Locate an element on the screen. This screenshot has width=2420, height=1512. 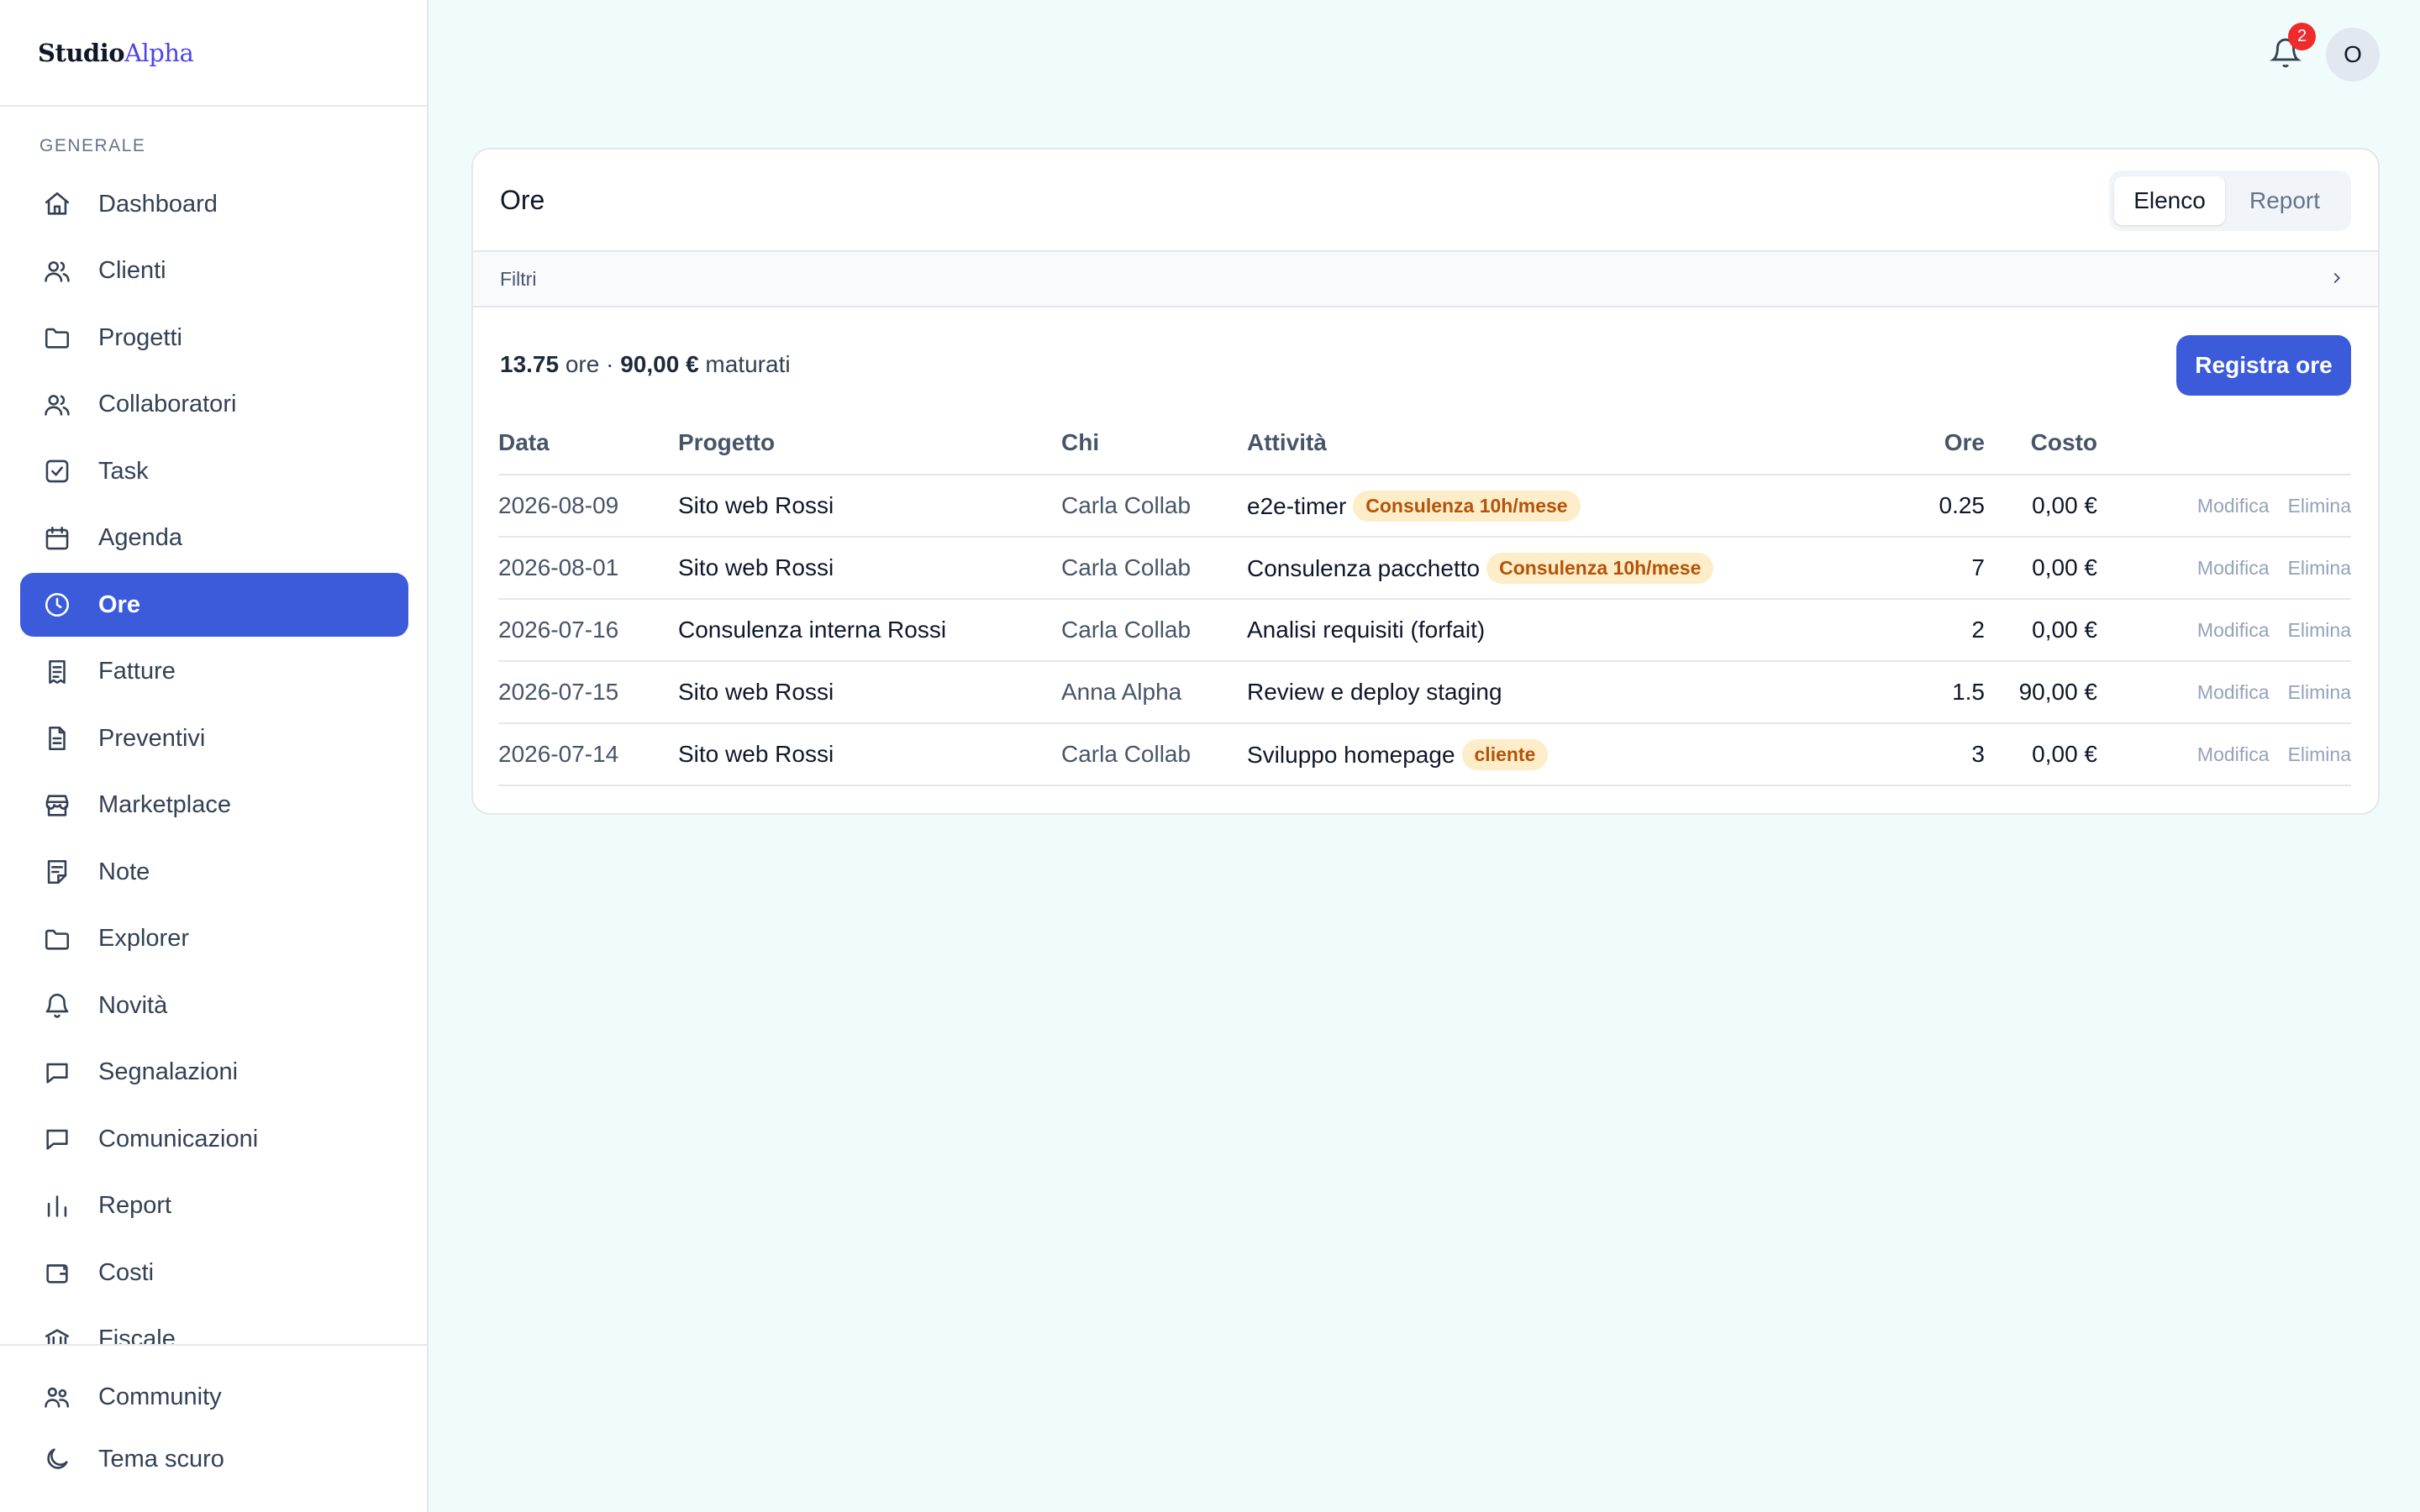
summary-amount-suffix: maturati is located at coordinates (748, 364).